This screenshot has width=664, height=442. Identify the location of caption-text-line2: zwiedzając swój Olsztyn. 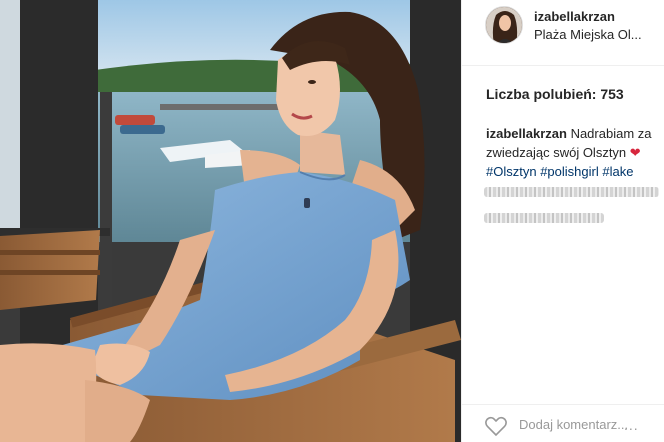
(556, 152).